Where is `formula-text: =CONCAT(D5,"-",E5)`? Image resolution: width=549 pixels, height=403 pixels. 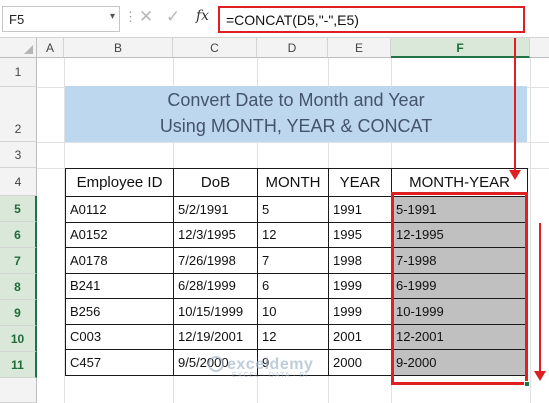
formula-text: =CONCAT(D5,"-",E5) is located at coordinates (292, 20).